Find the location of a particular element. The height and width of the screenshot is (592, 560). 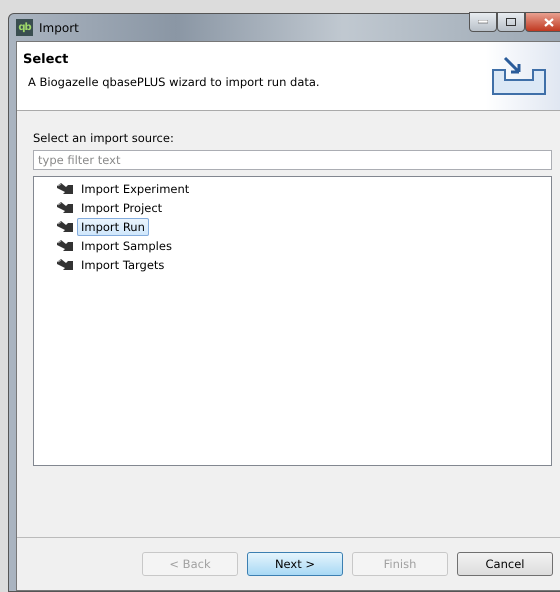

close-button is located at coordinates (542, 22).